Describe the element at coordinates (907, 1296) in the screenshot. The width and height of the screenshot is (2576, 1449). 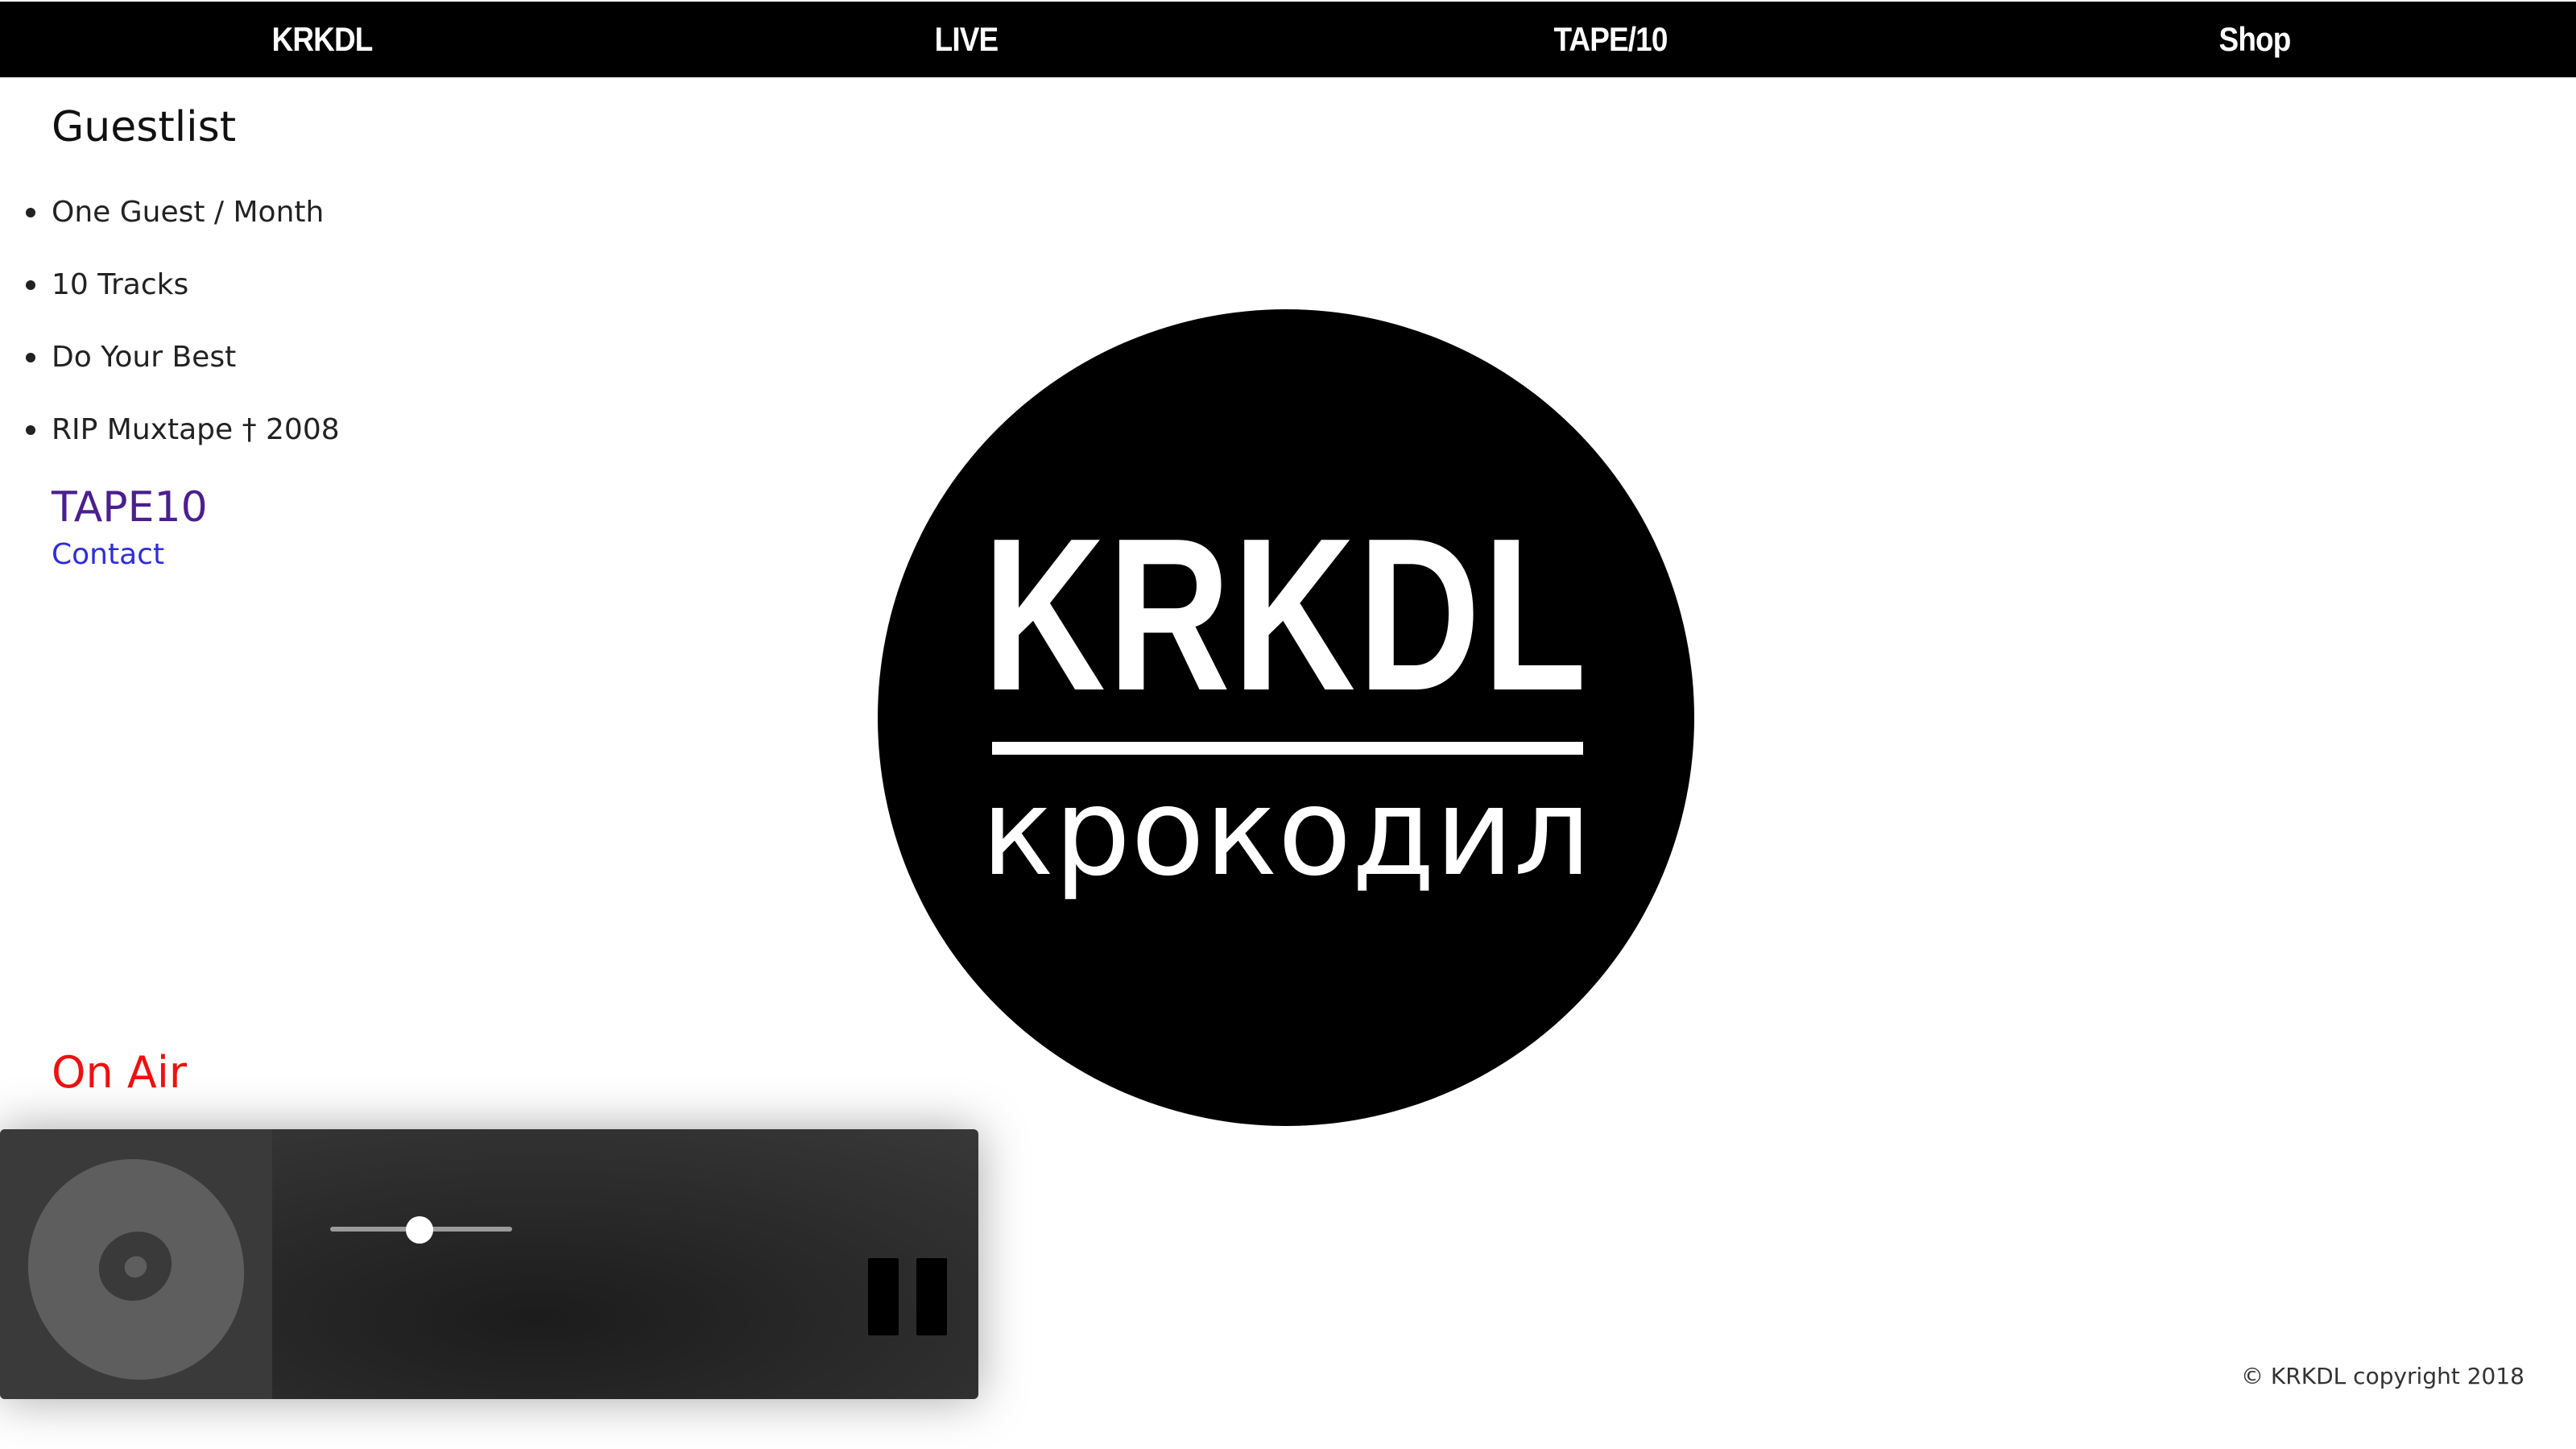
I see `pause-button` at that location.